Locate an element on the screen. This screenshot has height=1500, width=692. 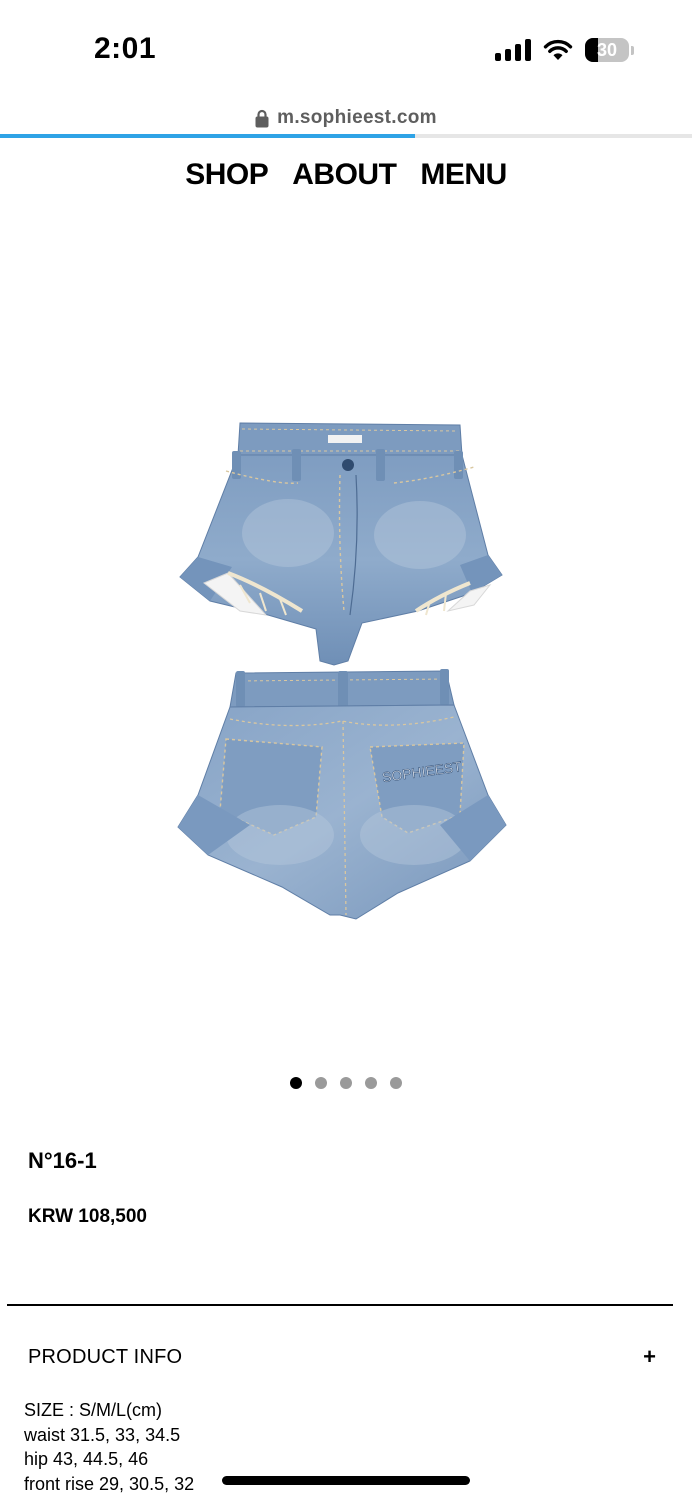
page-load-progress is located at coordinates (346, 136).